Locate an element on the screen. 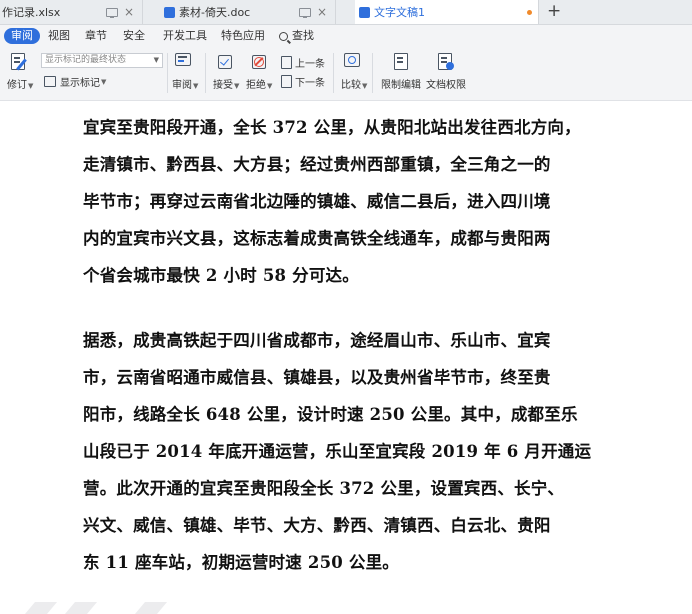  text-line: 毕节市；再穿过云南省北边陲的镇雄、威信二县后，进入四川境 is located at coordinates (317, 201).